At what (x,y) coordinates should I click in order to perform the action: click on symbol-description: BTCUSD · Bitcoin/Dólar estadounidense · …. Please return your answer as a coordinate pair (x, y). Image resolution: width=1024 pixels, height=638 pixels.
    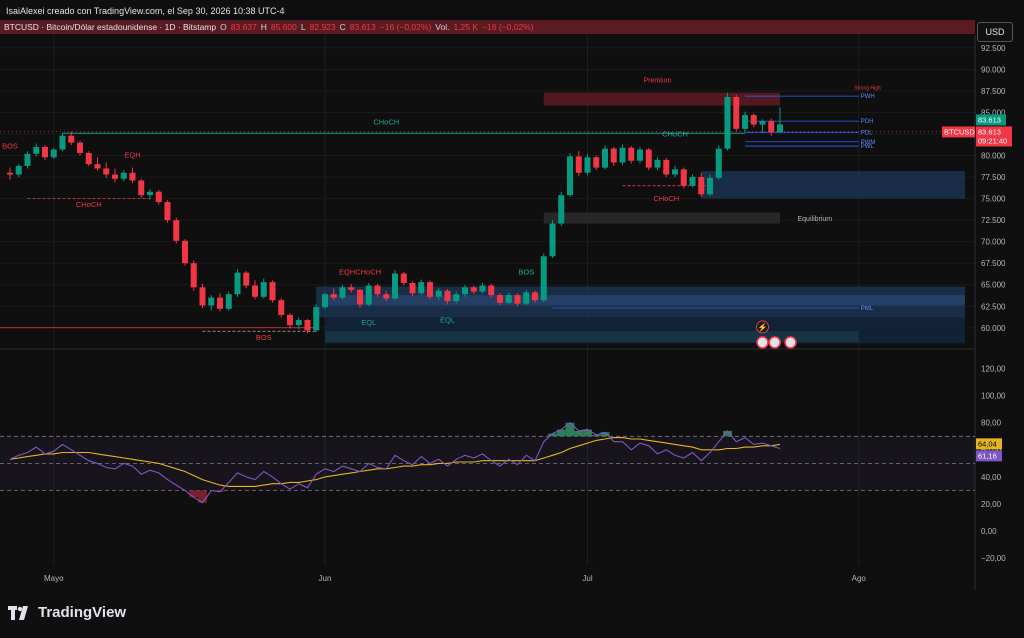
    Looking at the image, I should click on (110, 27).